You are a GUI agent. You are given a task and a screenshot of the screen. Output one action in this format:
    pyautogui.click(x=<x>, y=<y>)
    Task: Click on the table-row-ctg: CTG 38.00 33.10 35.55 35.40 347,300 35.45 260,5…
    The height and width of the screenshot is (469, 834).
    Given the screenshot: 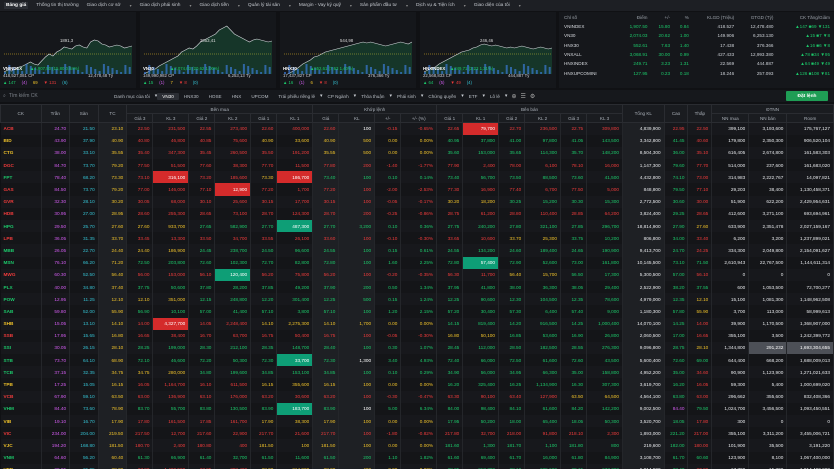 What is the action you would take?
    pyautogui.click(x=417, y=153)
    